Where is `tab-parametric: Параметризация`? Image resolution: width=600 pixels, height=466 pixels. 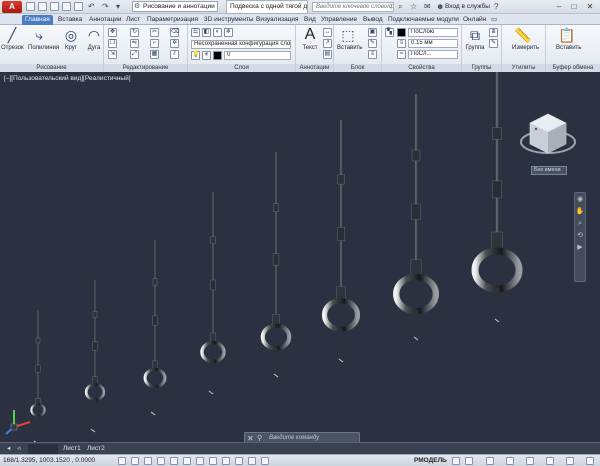
tab-parametric: Параметризация is located at coordinates (172, 20).